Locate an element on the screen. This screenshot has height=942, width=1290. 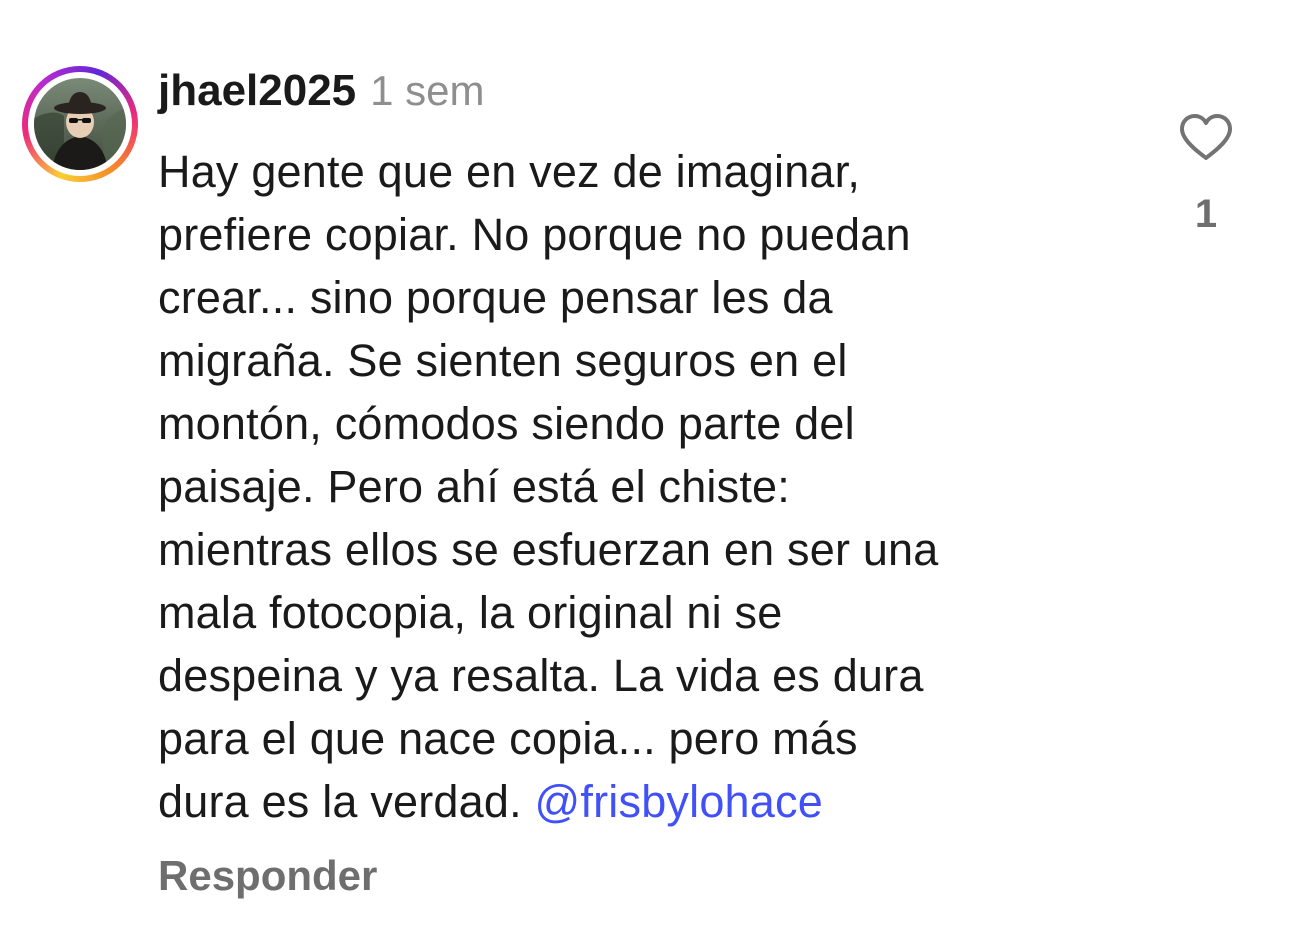
comment-line: migraña. Se sienten seguros en el is located at coordinates (503, 360).